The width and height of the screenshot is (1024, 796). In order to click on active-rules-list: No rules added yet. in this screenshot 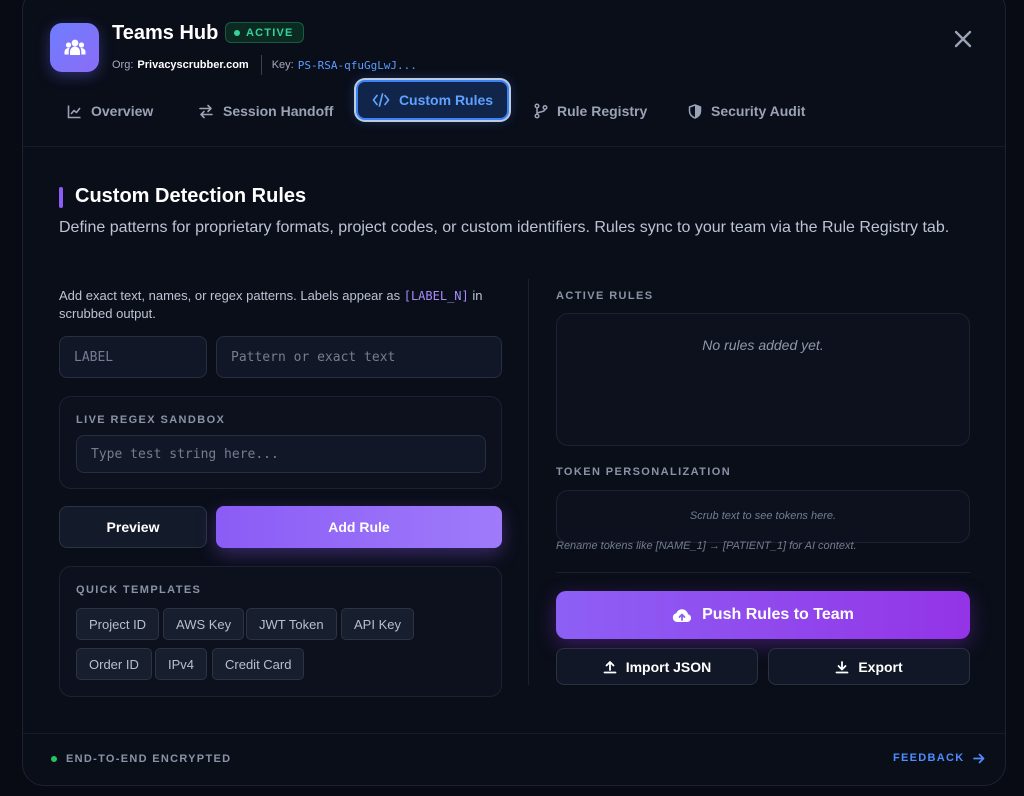, I will do `click(763, 379)`.